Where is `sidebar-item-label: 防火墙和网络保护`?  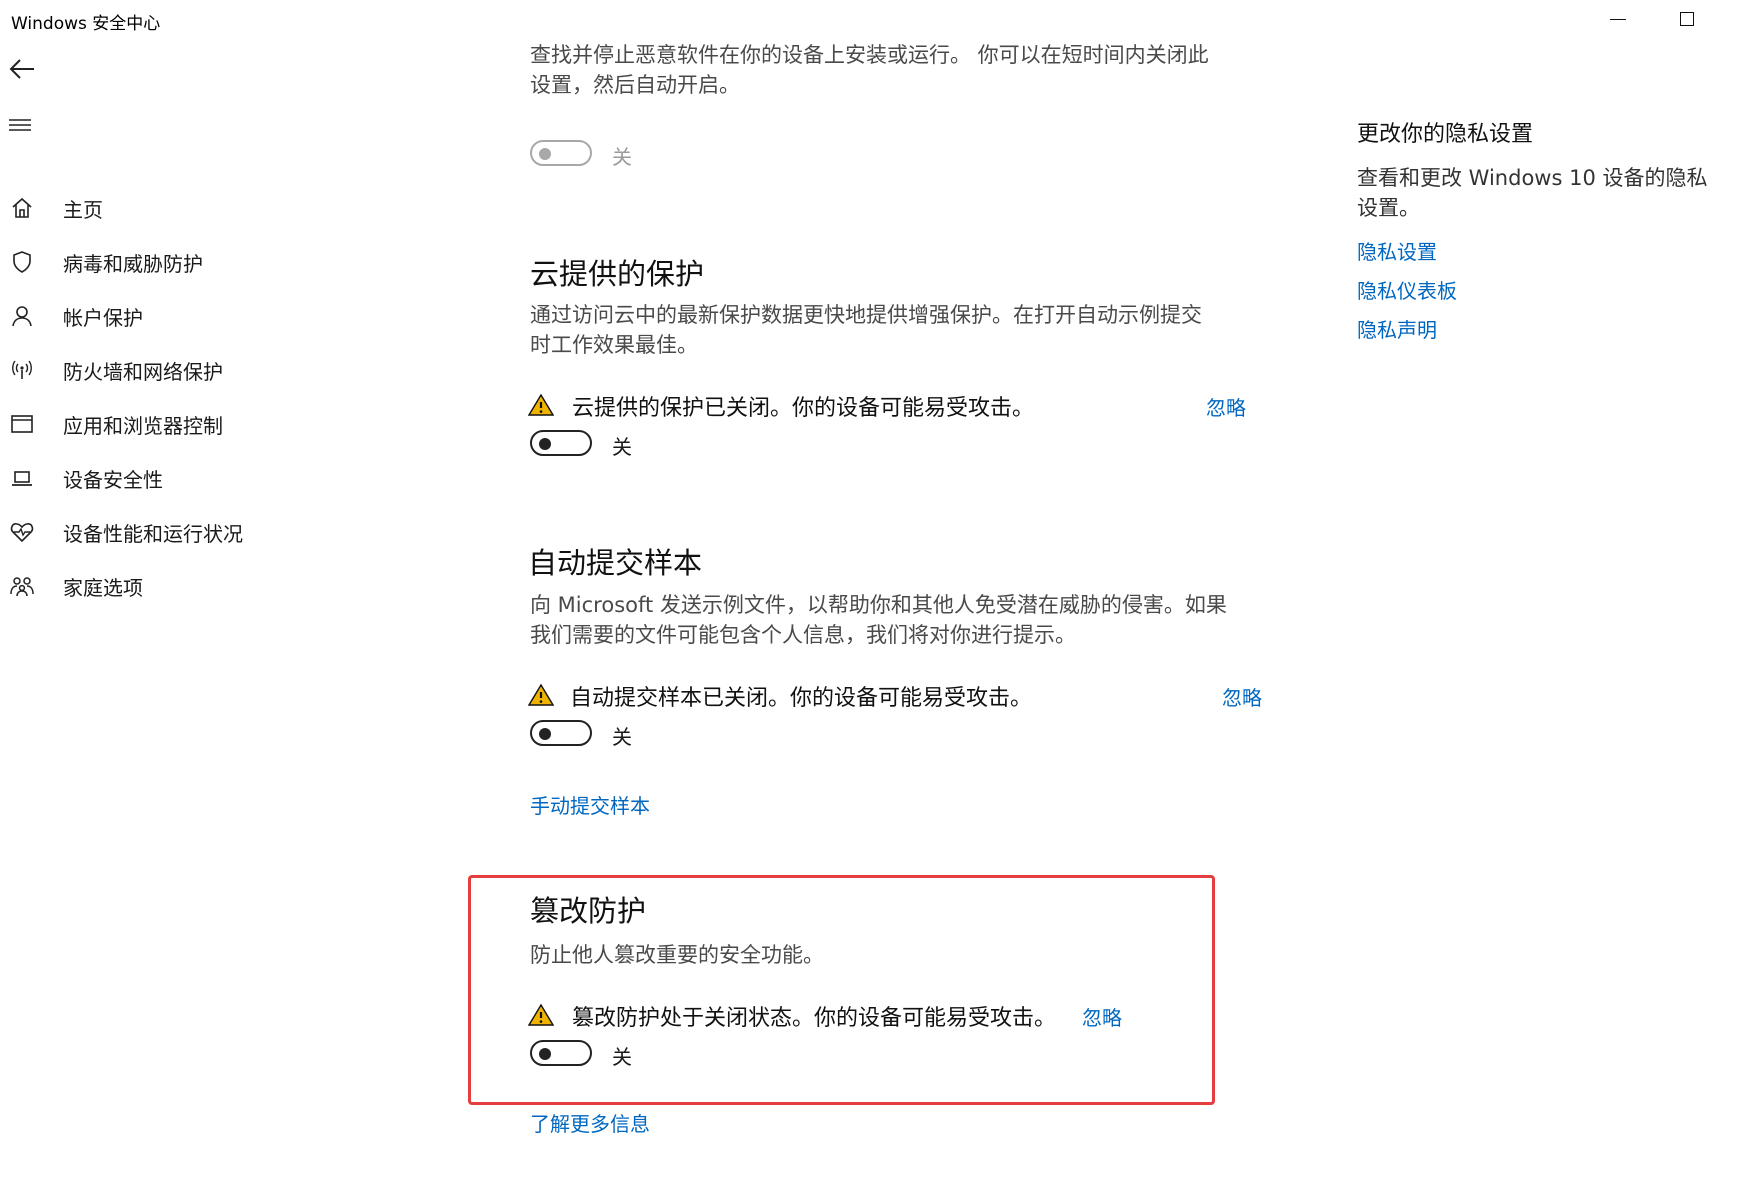
sidebar-item-label: 防火墙和网络保护 is located at coordinates (143, 371).